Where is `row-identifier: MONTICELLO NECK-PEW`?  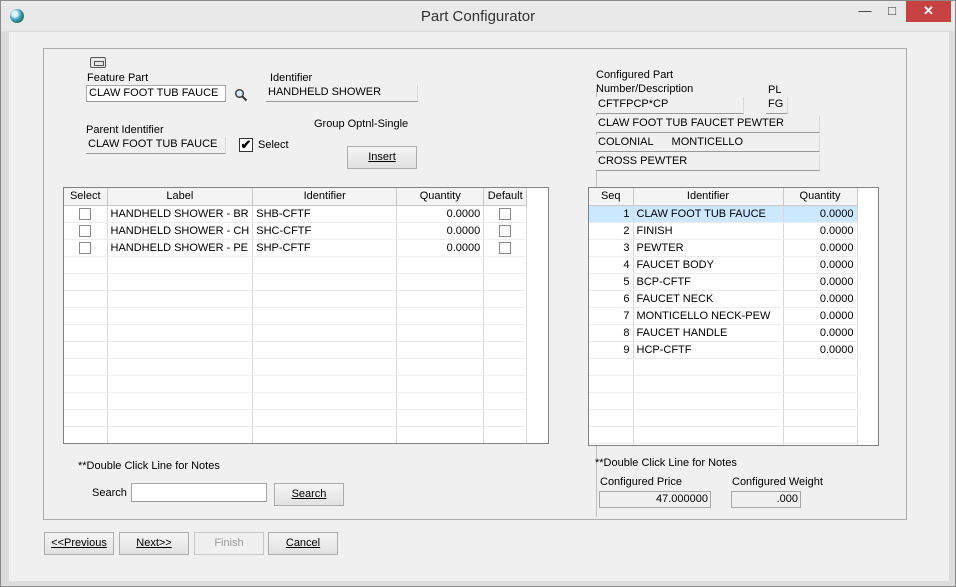
row-identifier: MONTICELLO NECK-PEW is located at coordinates (708, 316).